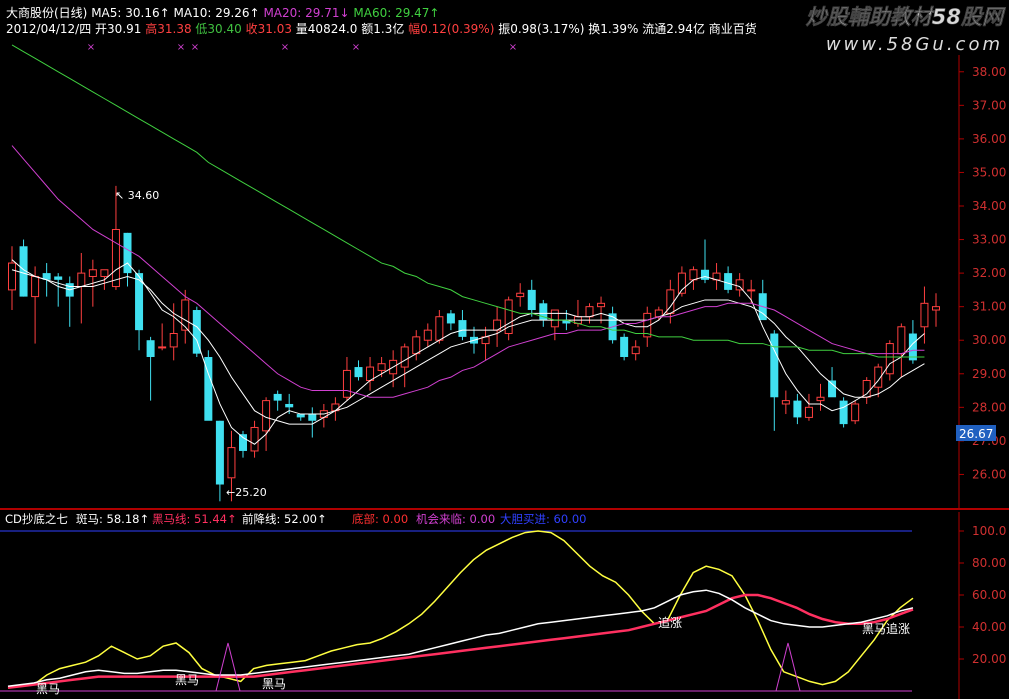  Describe the element at coordinates (451, 28) in the screenshot. I see `header-change: 幅0.12(0.39%)` at that location.